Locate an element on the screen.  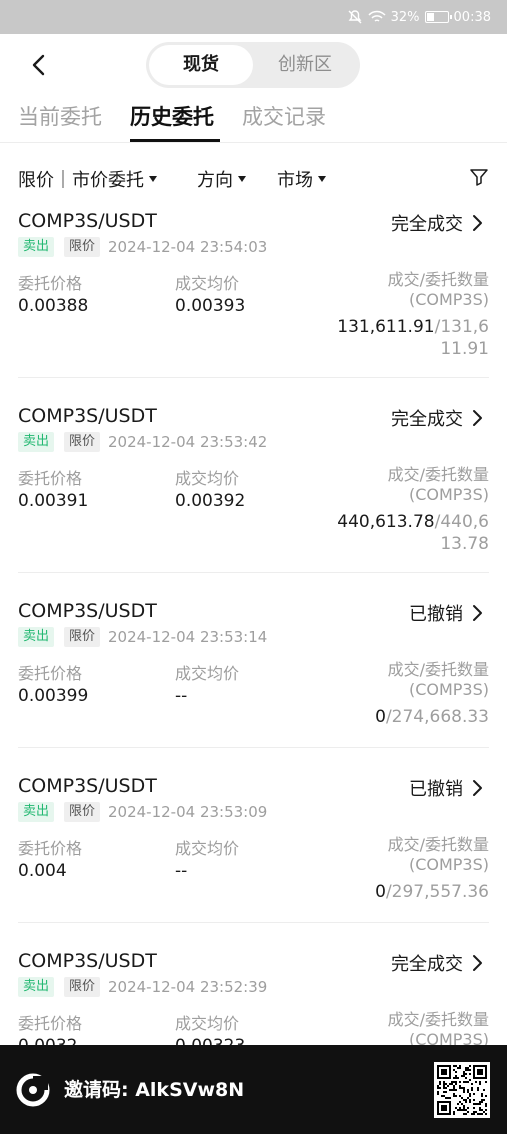
direction-filter: 方向 is located at coordinates (221, 179).